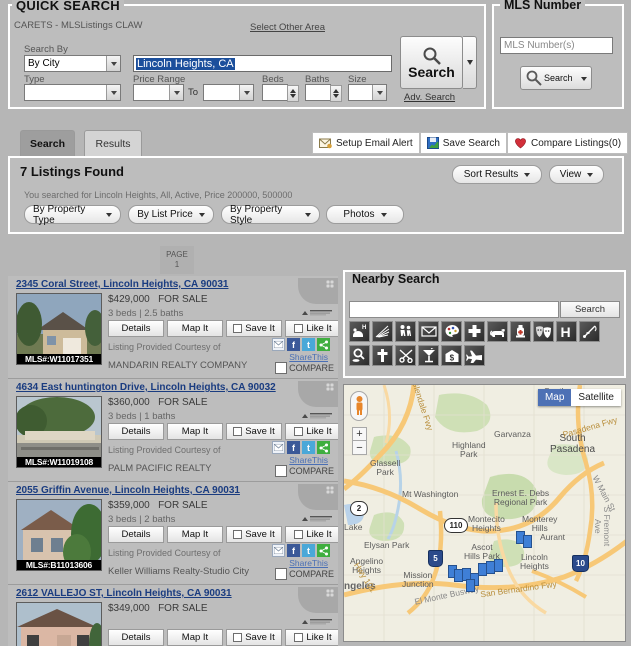  What do you see at coordinates (366, 143) in the screenshot?
I see `setup-email-alert-button: Setup Email Alert` at bounding box center [366, 143].